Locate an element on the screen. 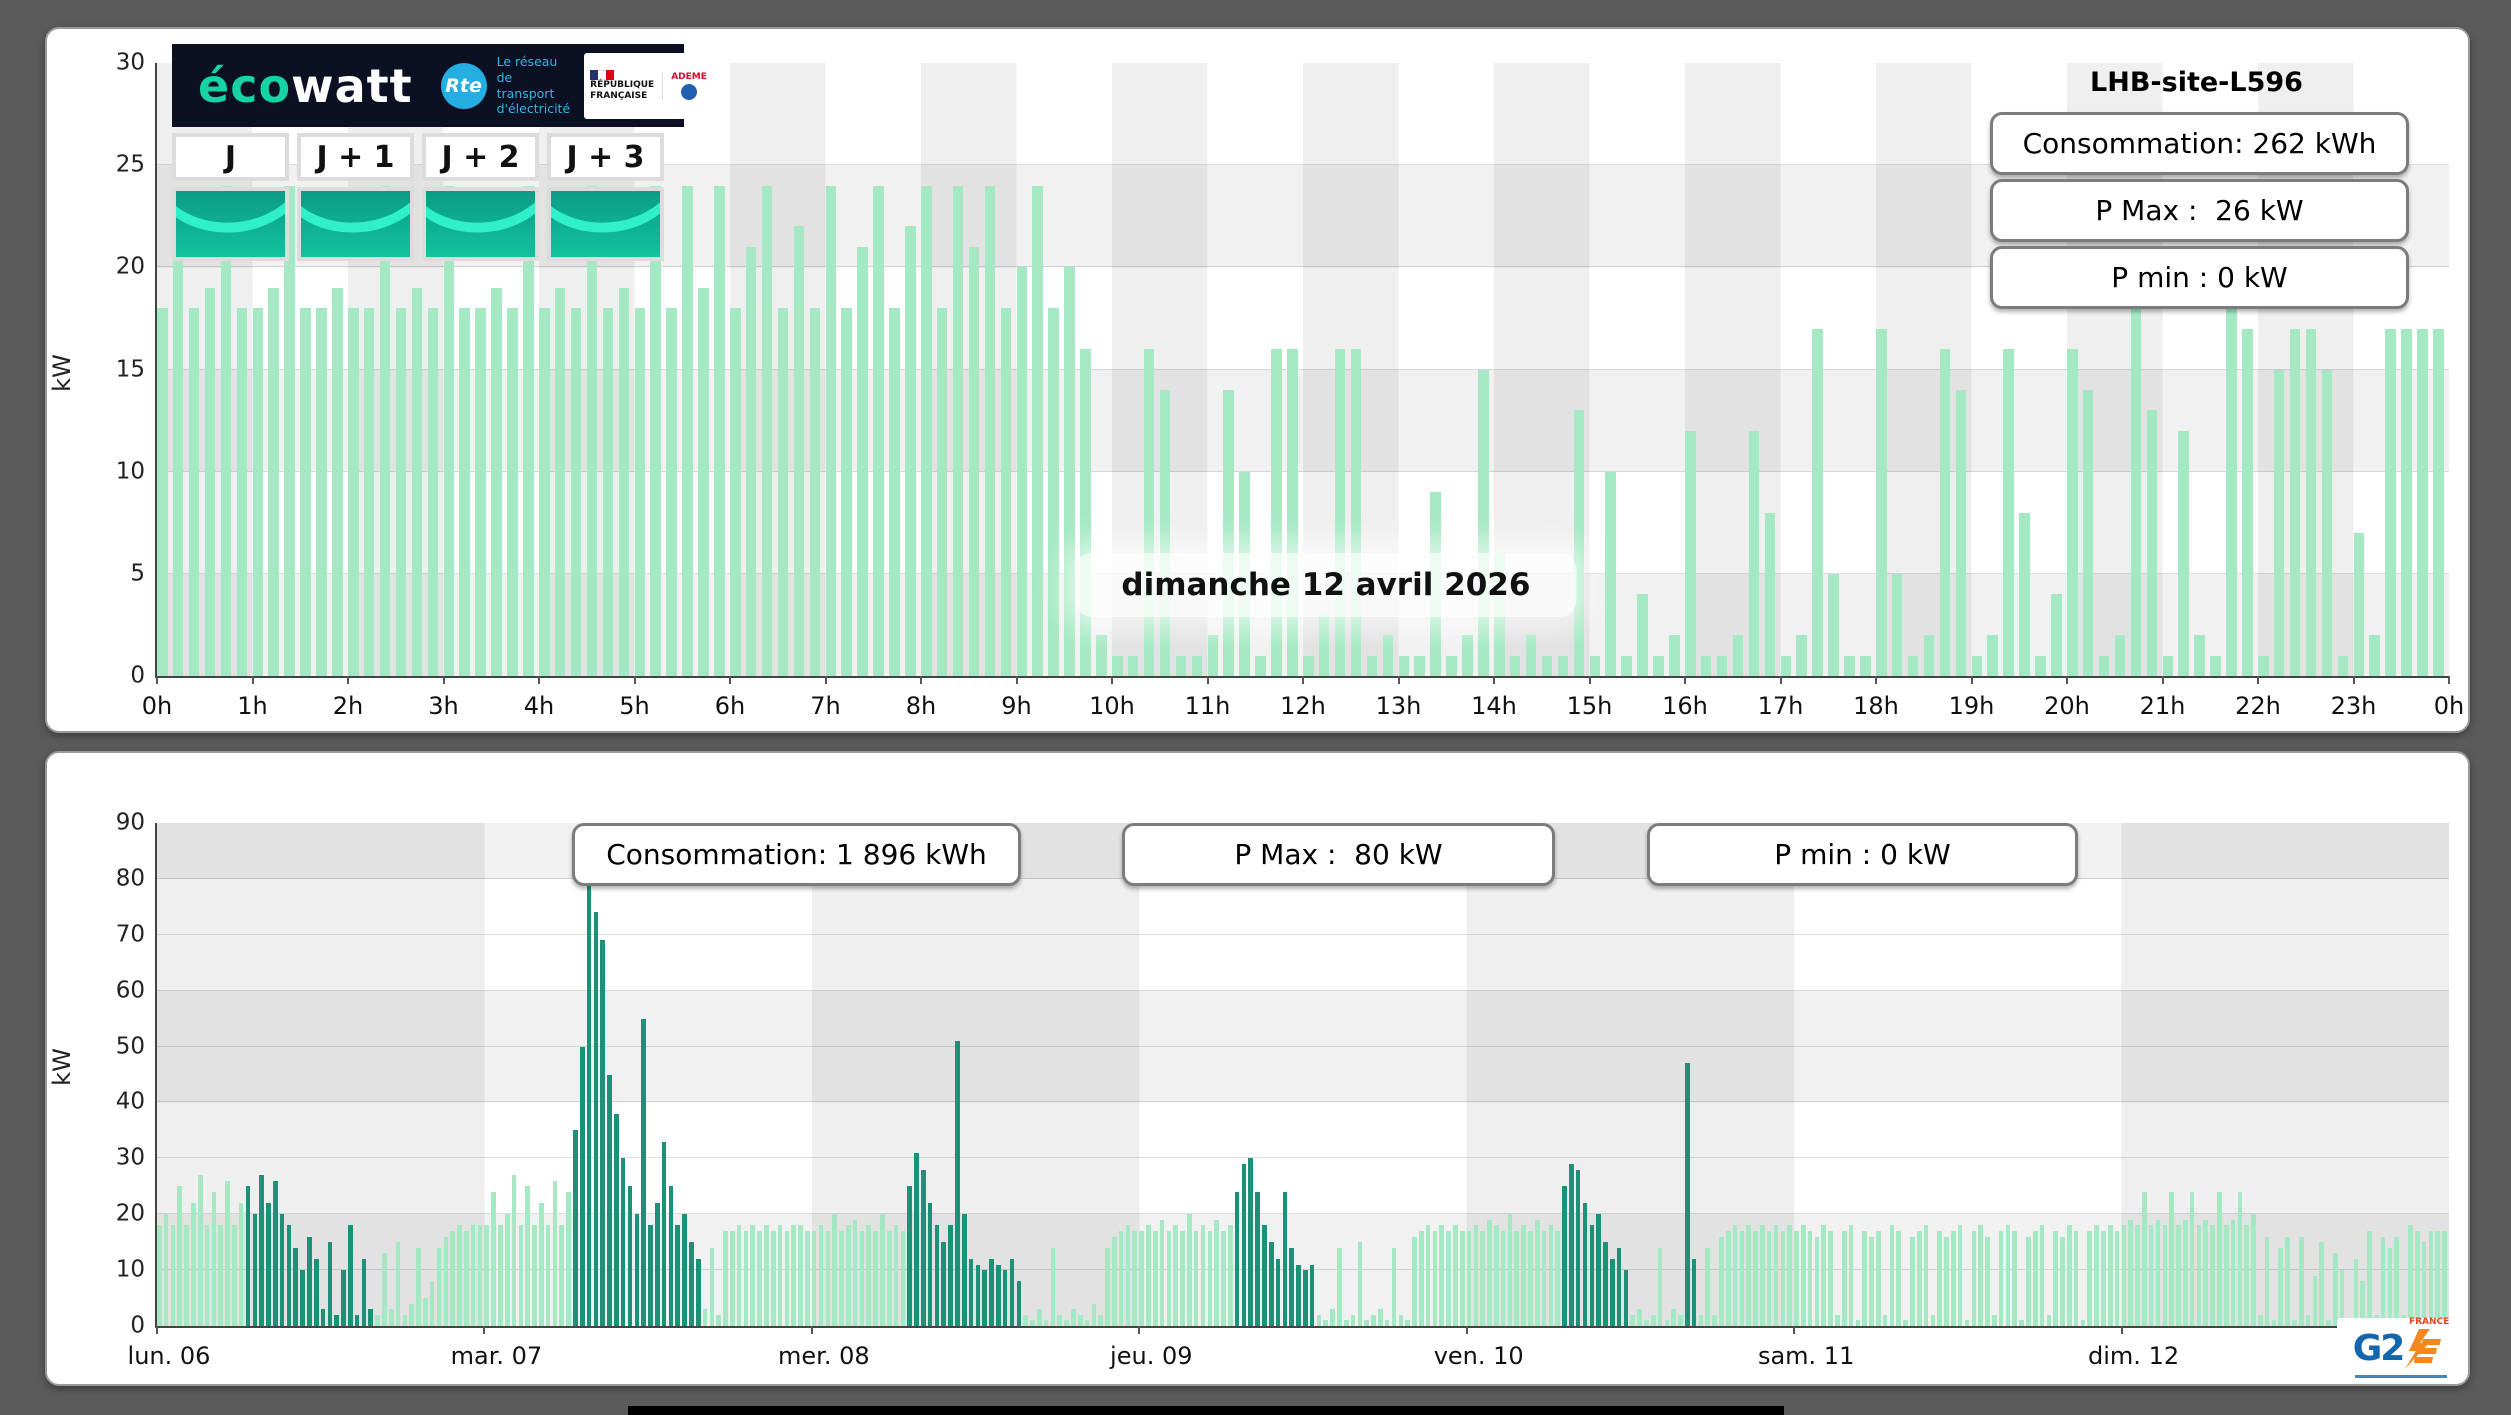 The image size is (2511, 1415). stat-pmax-week-label: P Max : 80 kW is located at coordinates (1338, 854).